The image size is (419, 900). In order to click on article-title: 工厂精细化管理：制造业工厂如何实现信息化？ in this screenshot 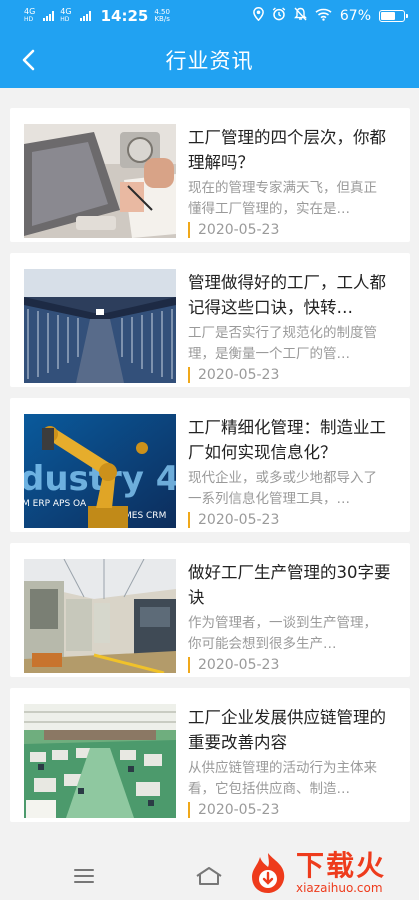, I will do `click(287, 440)`.